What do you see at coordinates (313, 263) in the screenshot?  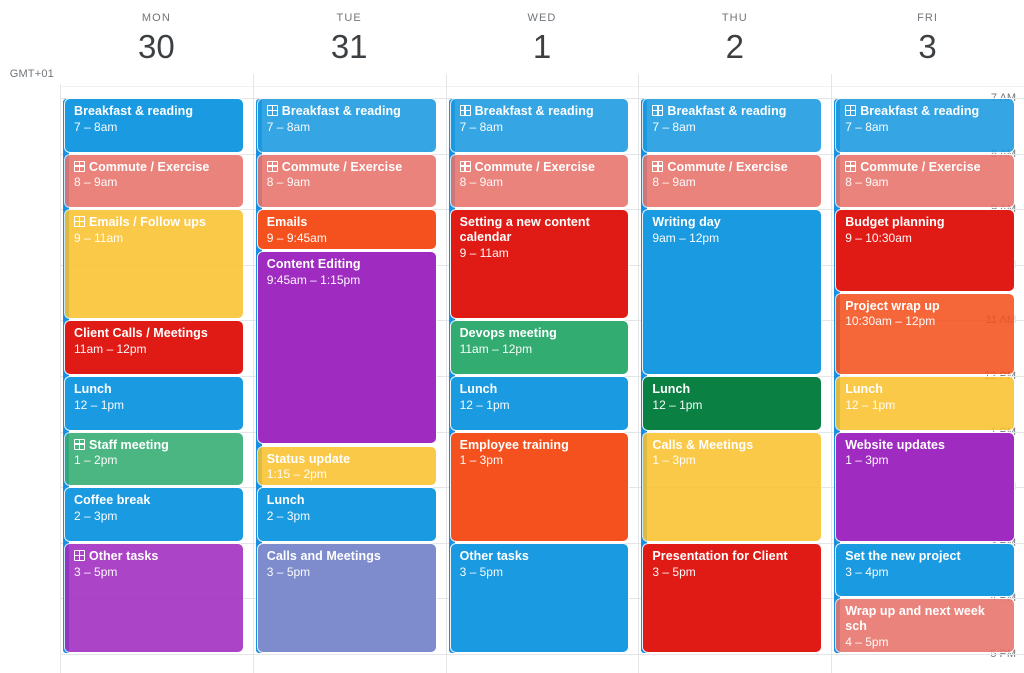 I see `event-title: Content Editing` at bounding box center [313, 263].